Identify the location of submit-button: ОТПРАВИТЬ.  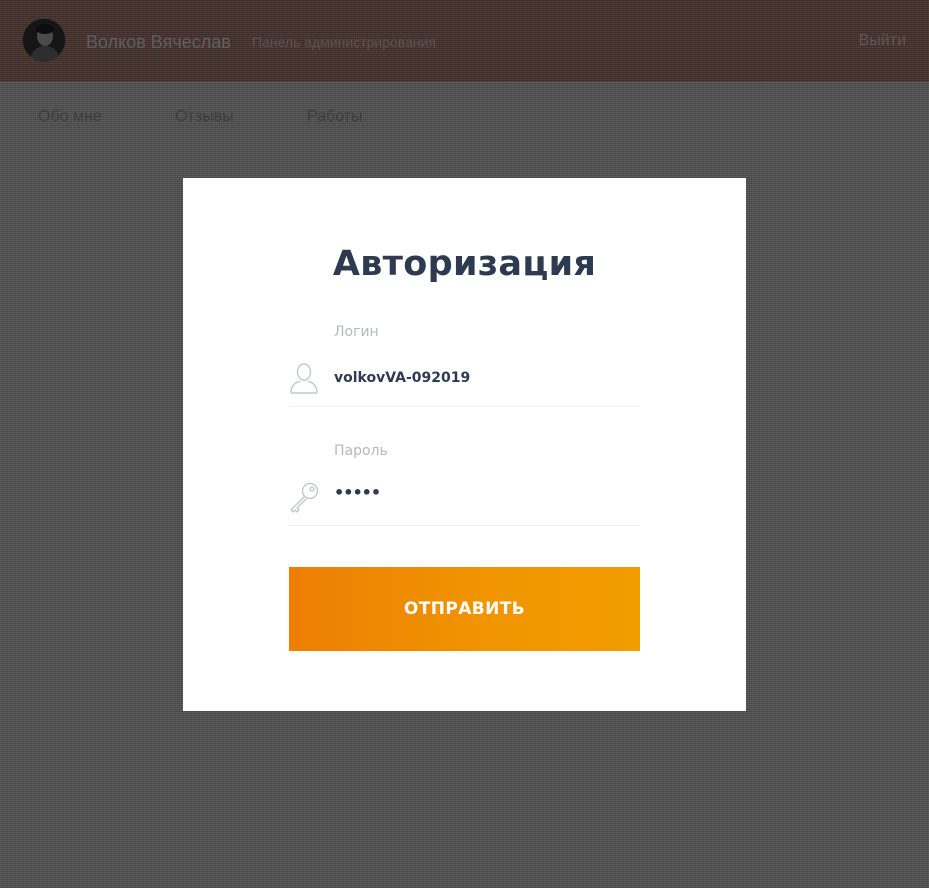
(464, 609).